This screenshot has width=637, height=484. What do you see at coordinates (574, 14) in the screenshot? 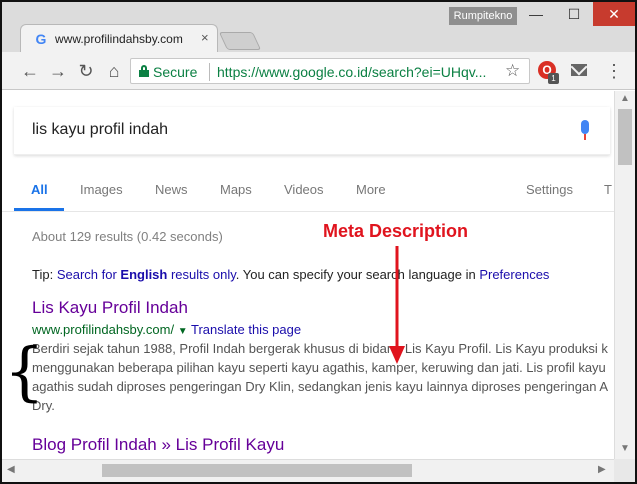
I see `maximize-button: ☐` at bounding box center [574, 14].